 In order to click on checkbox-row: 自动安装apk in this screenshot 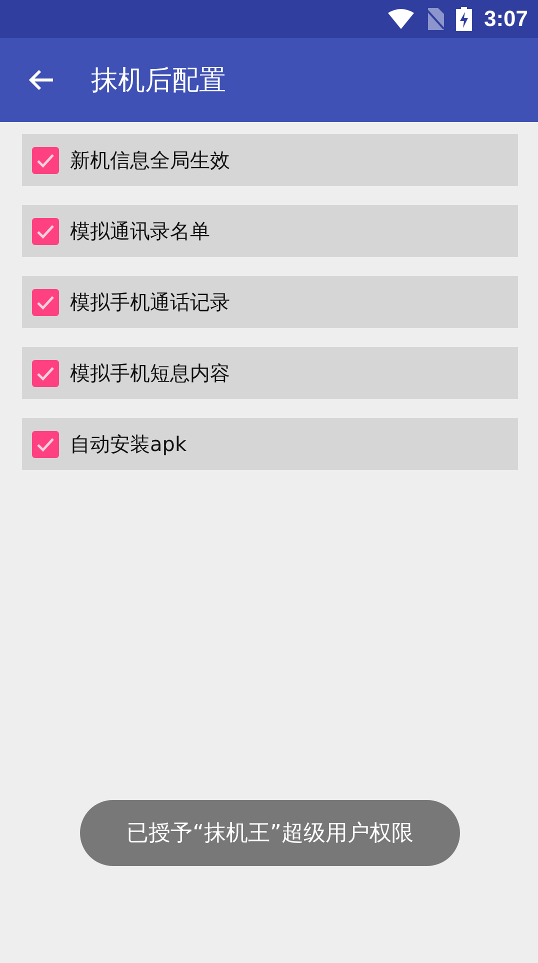, I will do `click(270, 444)`.